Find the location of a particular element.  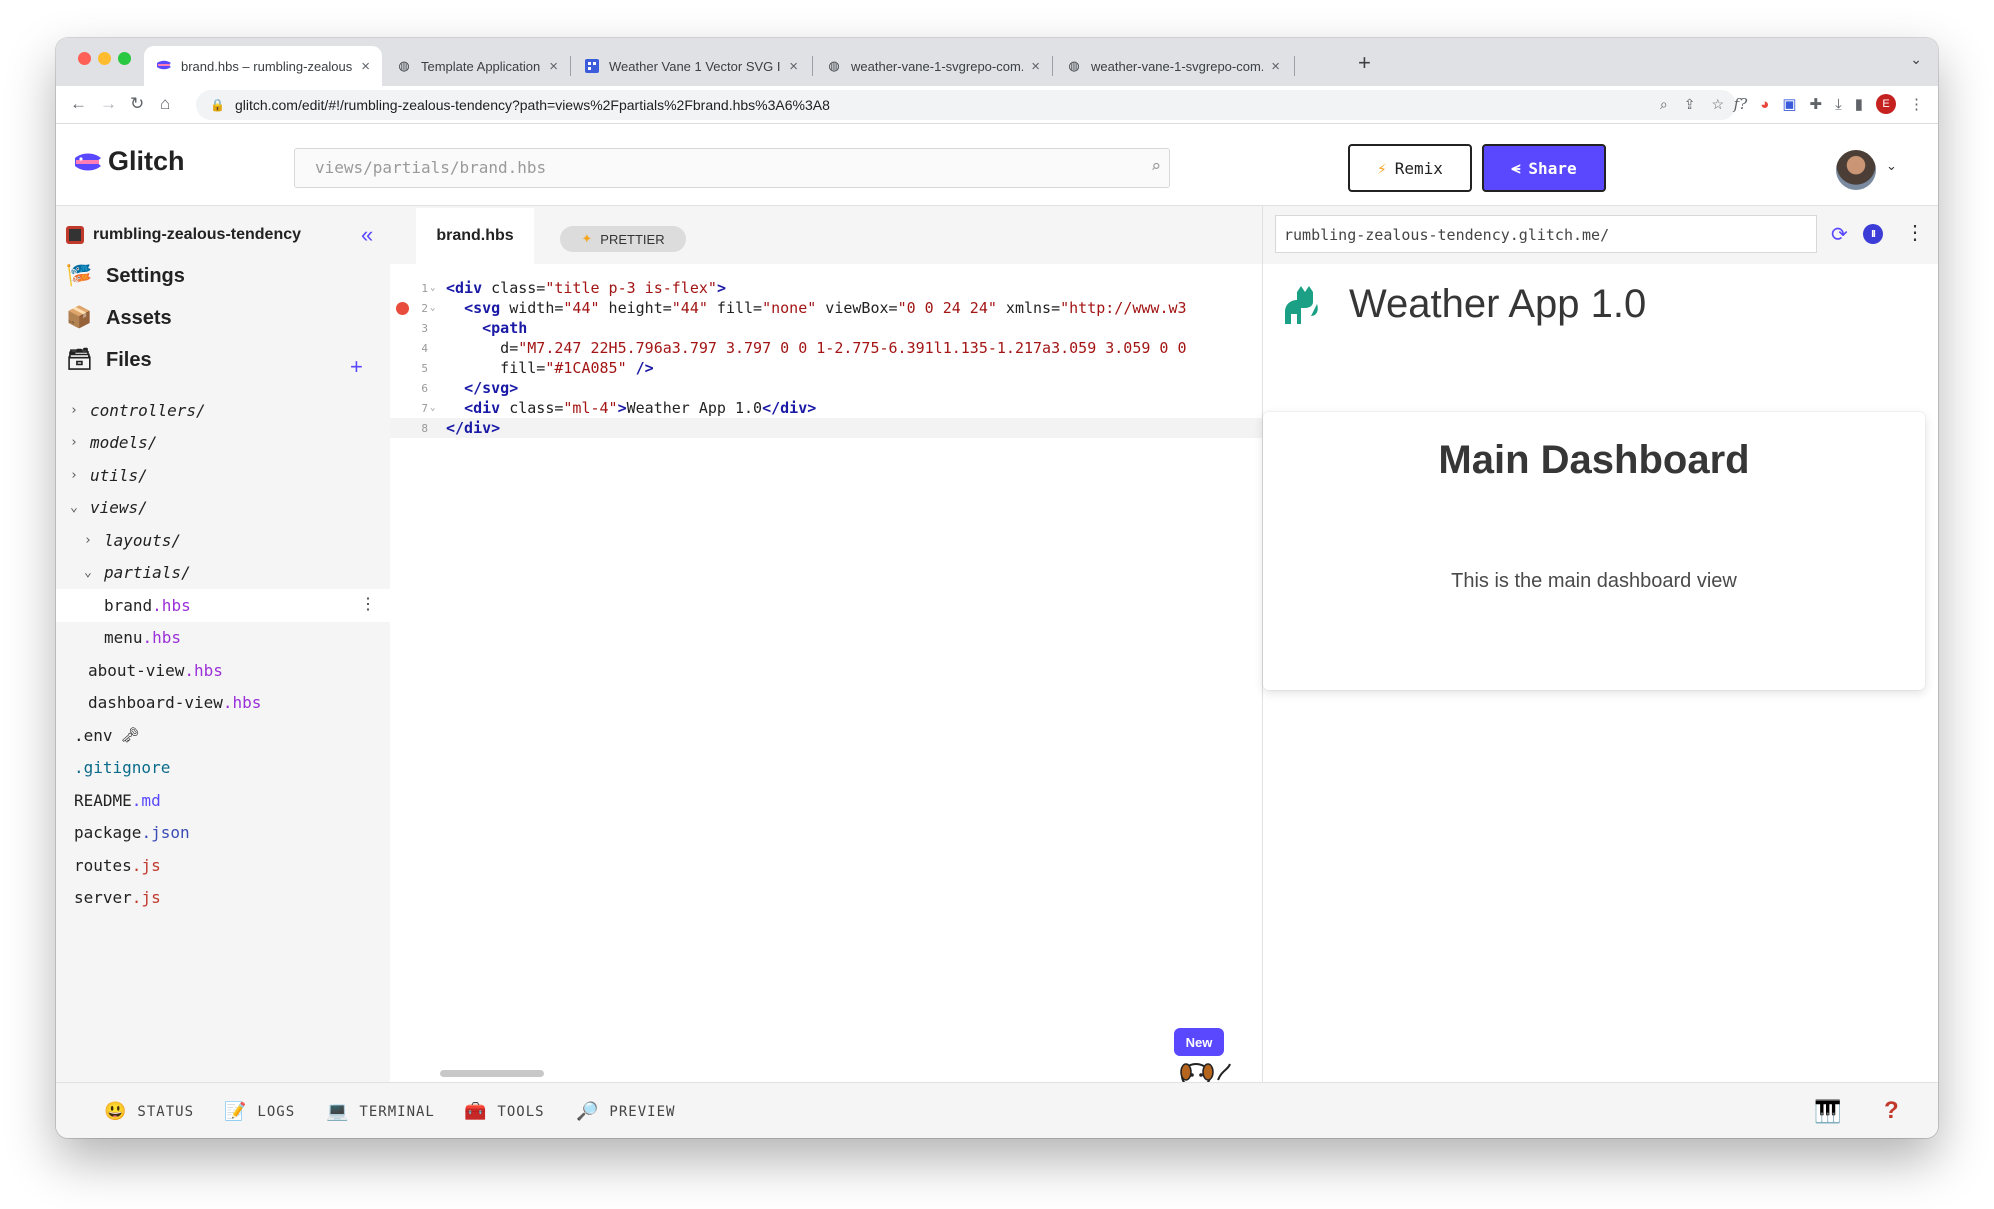

file-about-view-hbs: about-view .hbs is located at coordinates (223, 670).